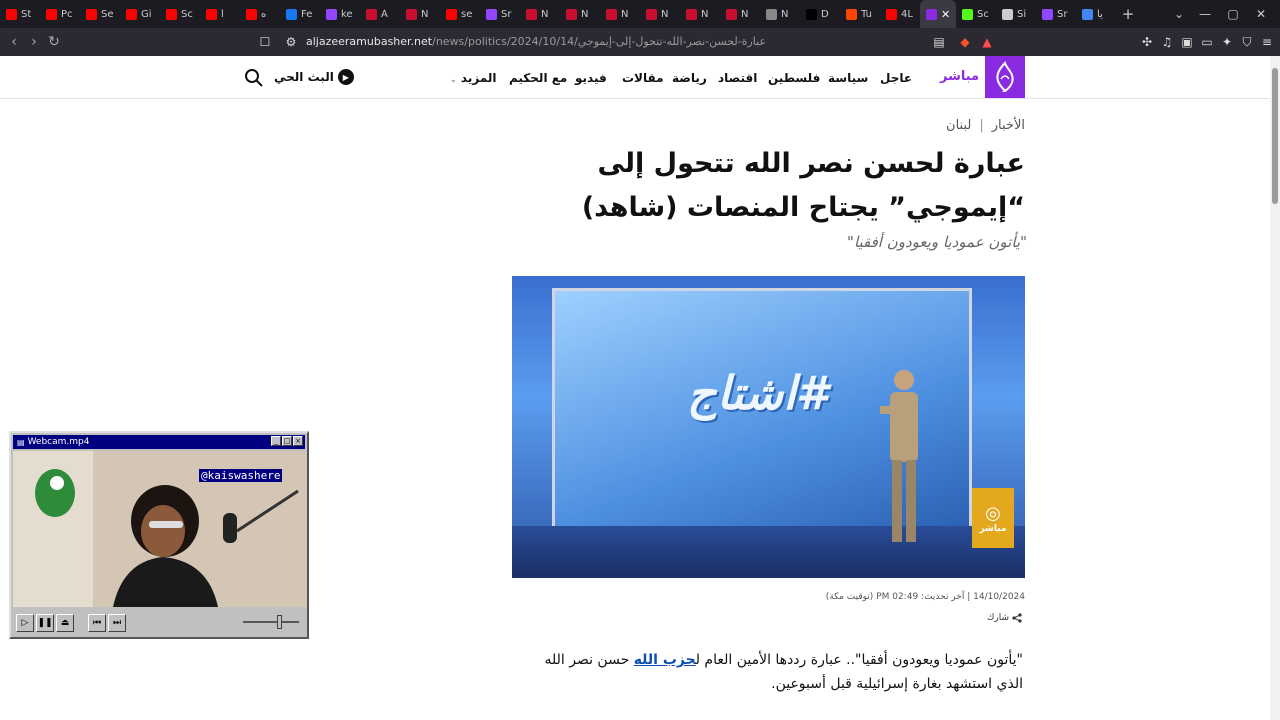 The height and width of the screenshot is (720, 1280). I want to click on reload-button: ↻, so click(54, 42).